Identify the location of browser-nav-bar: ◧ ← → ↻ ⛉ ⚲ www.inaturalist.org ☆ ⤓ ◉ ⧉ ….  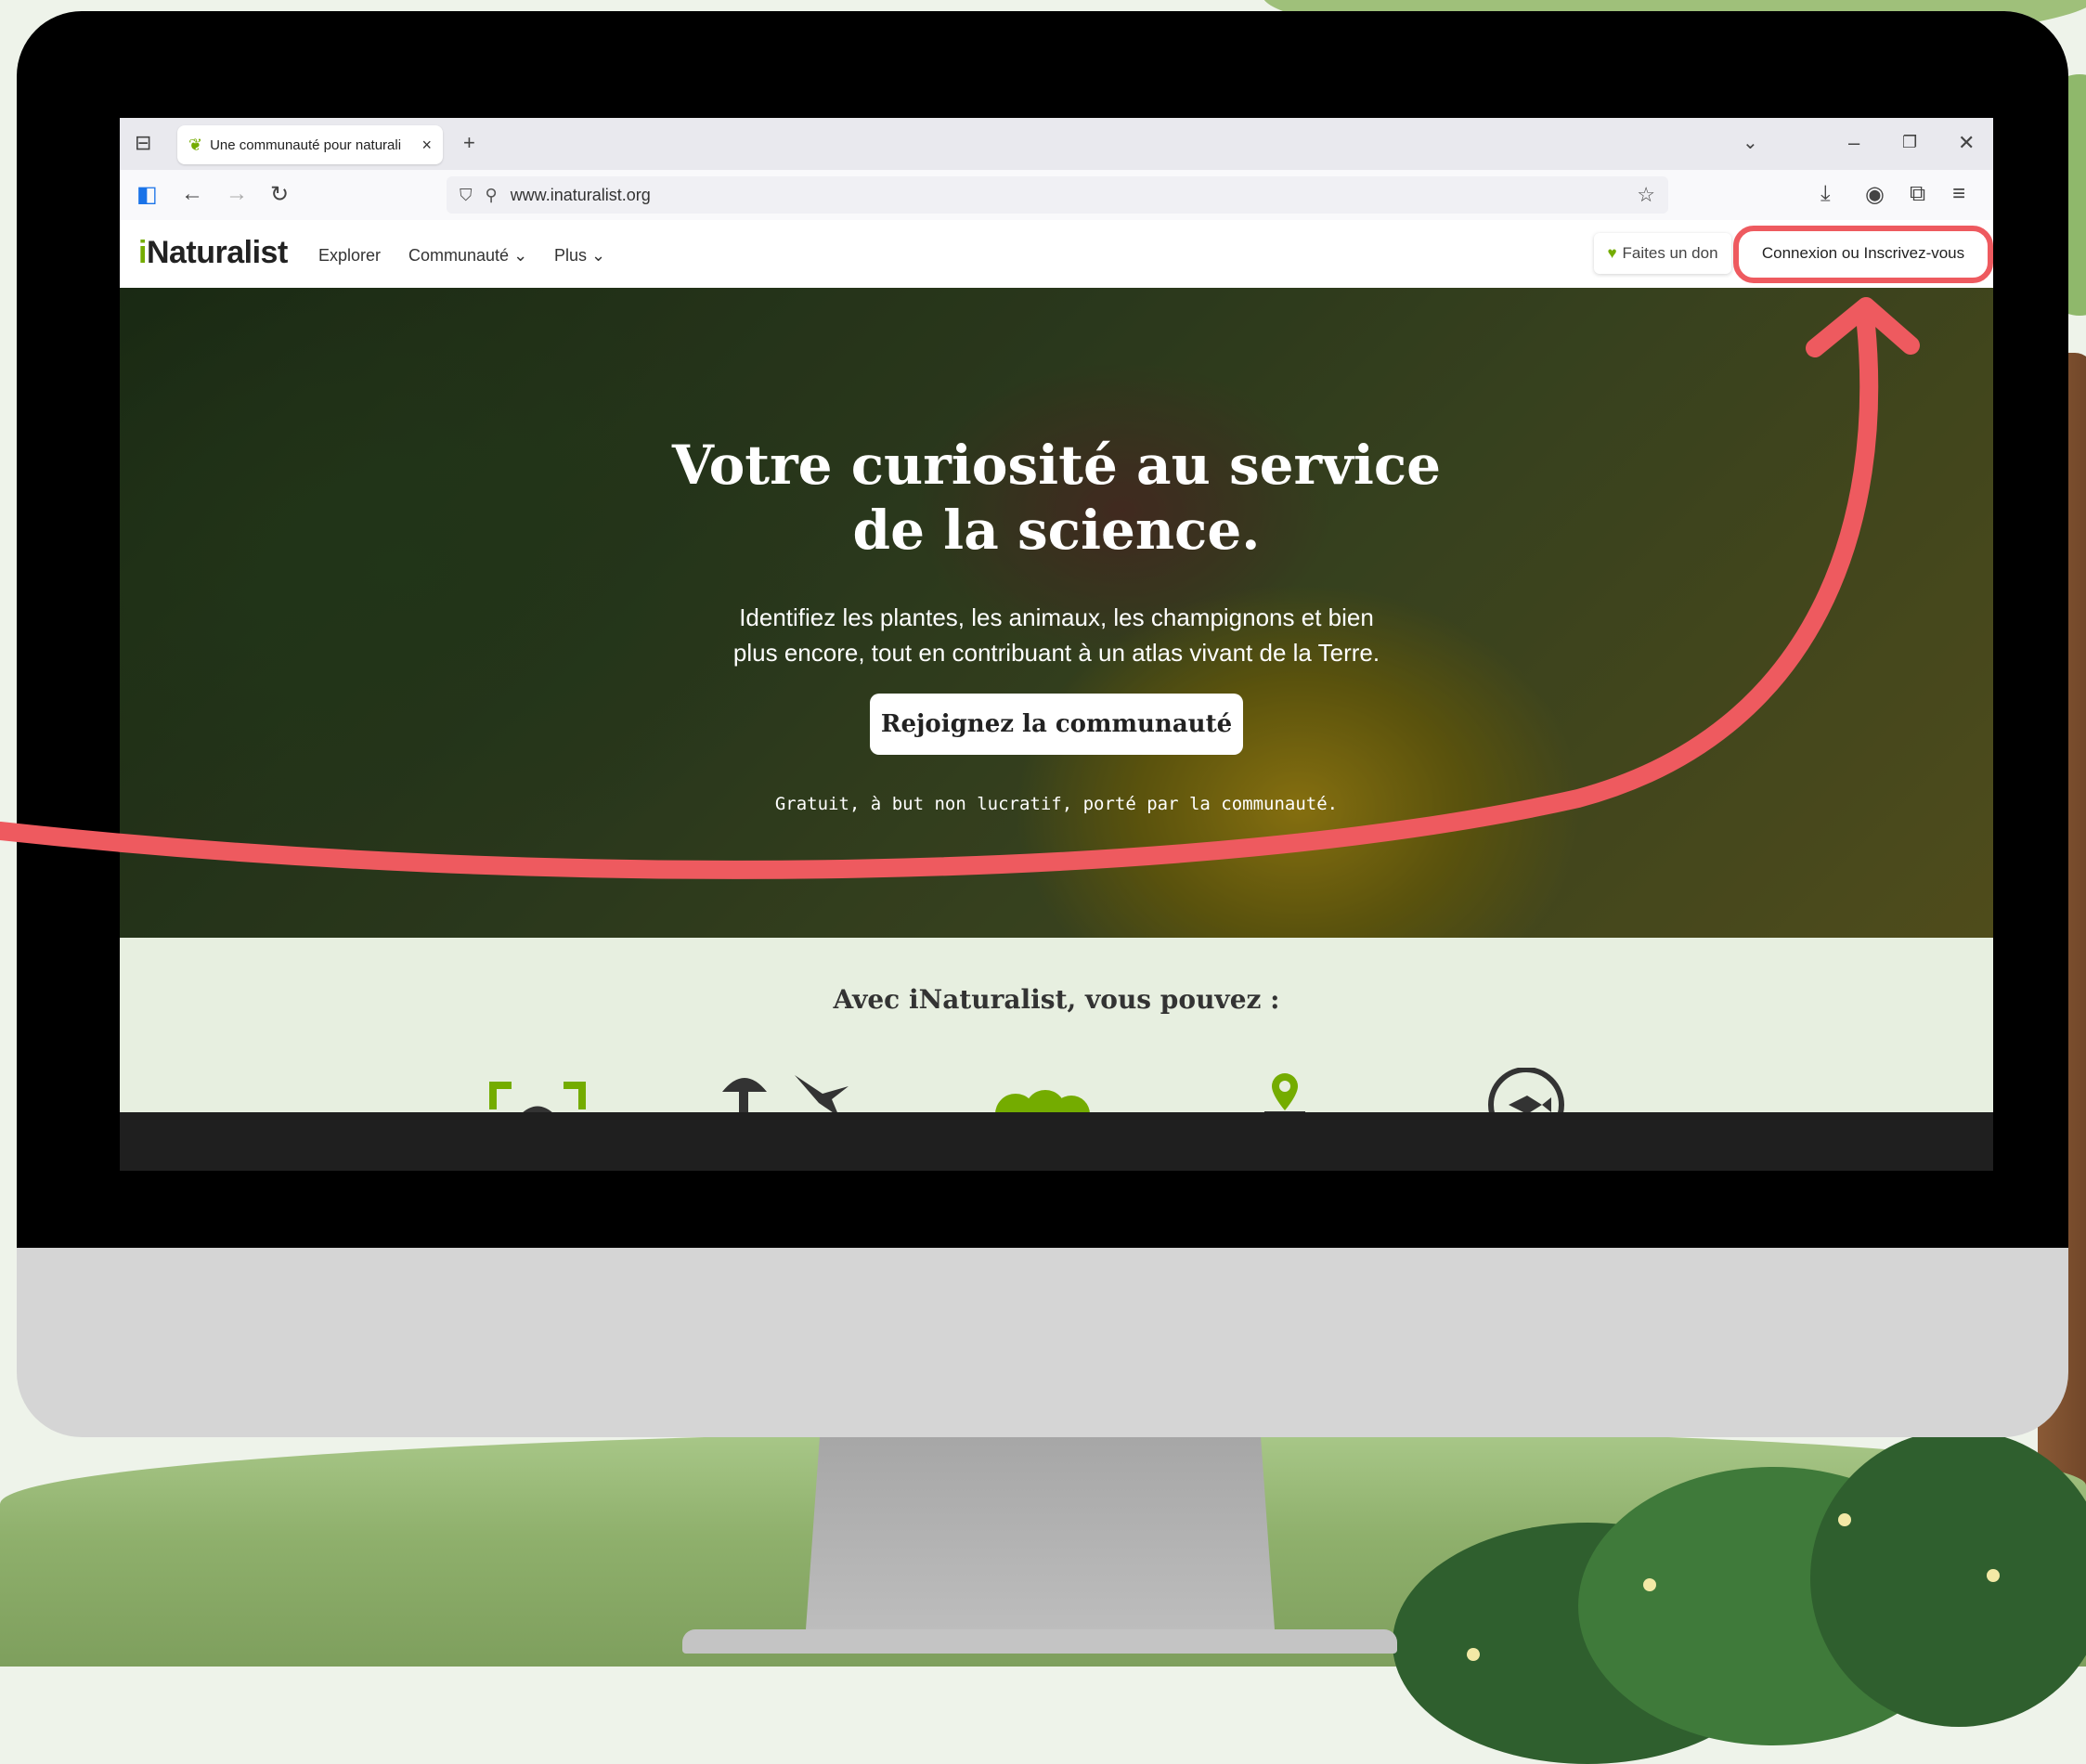
(1056, 195).